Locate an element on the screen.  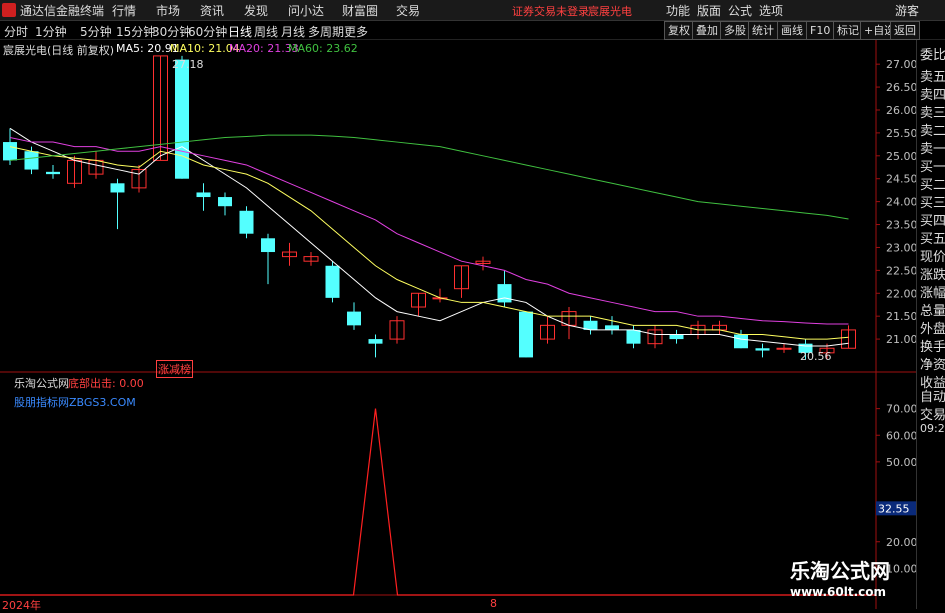
period-5min: 5分钟 is located at coordinates (96, 31).